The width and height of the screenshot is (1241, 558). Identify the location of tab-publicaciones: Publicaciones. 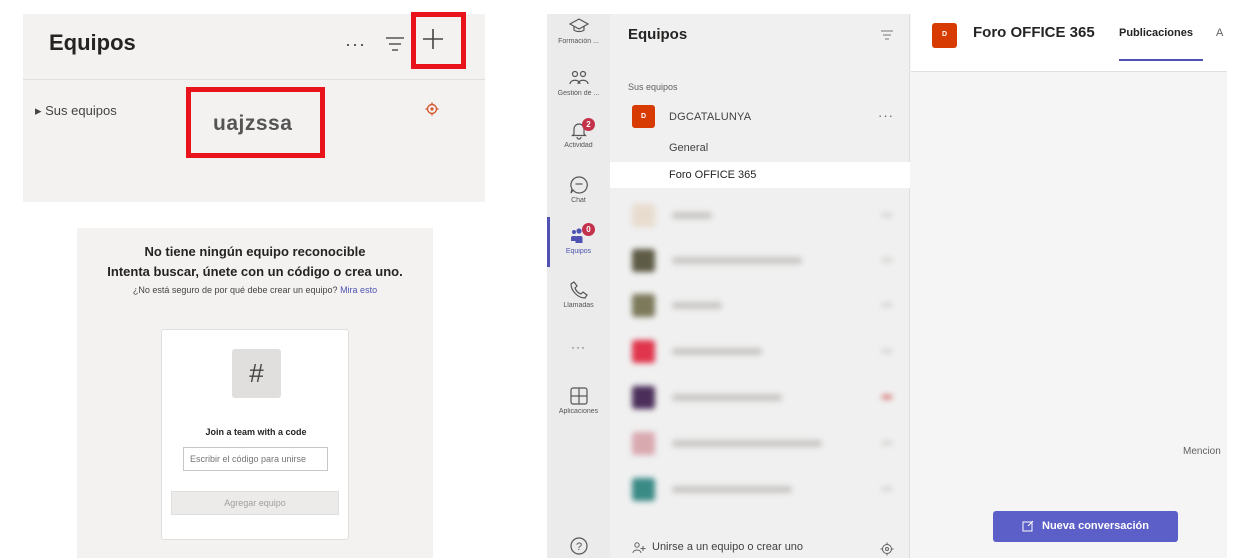
(1156, 33).